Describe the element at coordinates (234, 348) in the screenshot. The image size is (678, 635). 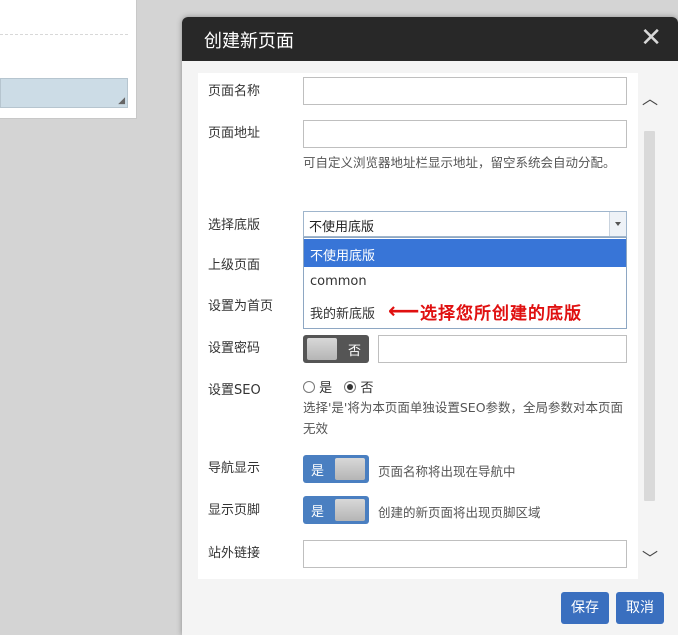
I see `password-label: 设置密码` at that location.